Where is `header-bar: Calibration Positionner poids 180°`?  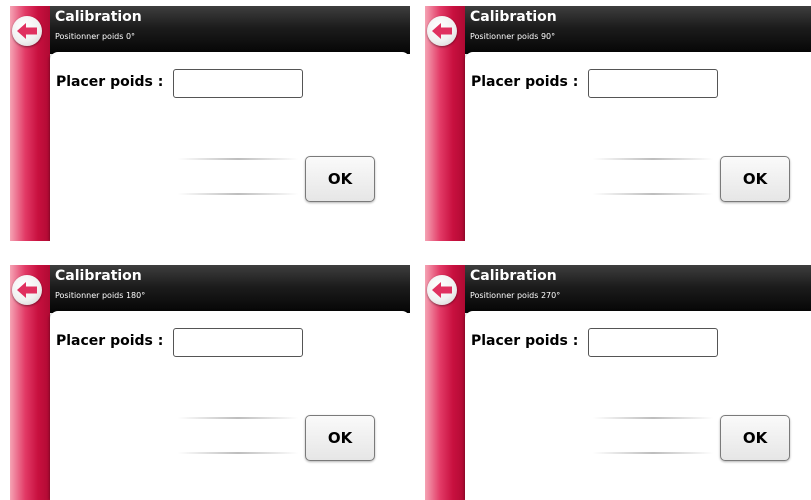
header-bar: Calibration Positionner poids 180° is located at coordinates (230, 289).